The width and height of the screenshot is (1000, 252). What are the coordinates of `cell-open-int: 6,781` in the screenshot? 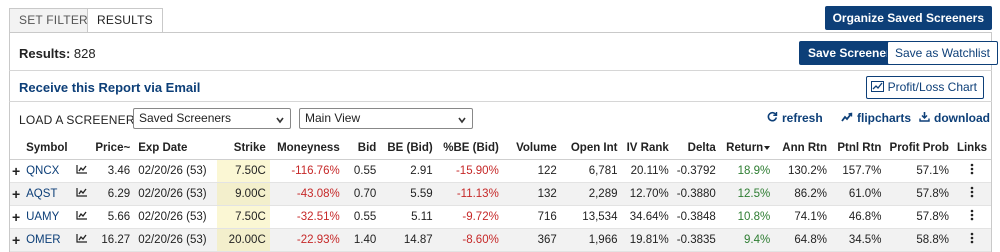 It's located at (591, 171).